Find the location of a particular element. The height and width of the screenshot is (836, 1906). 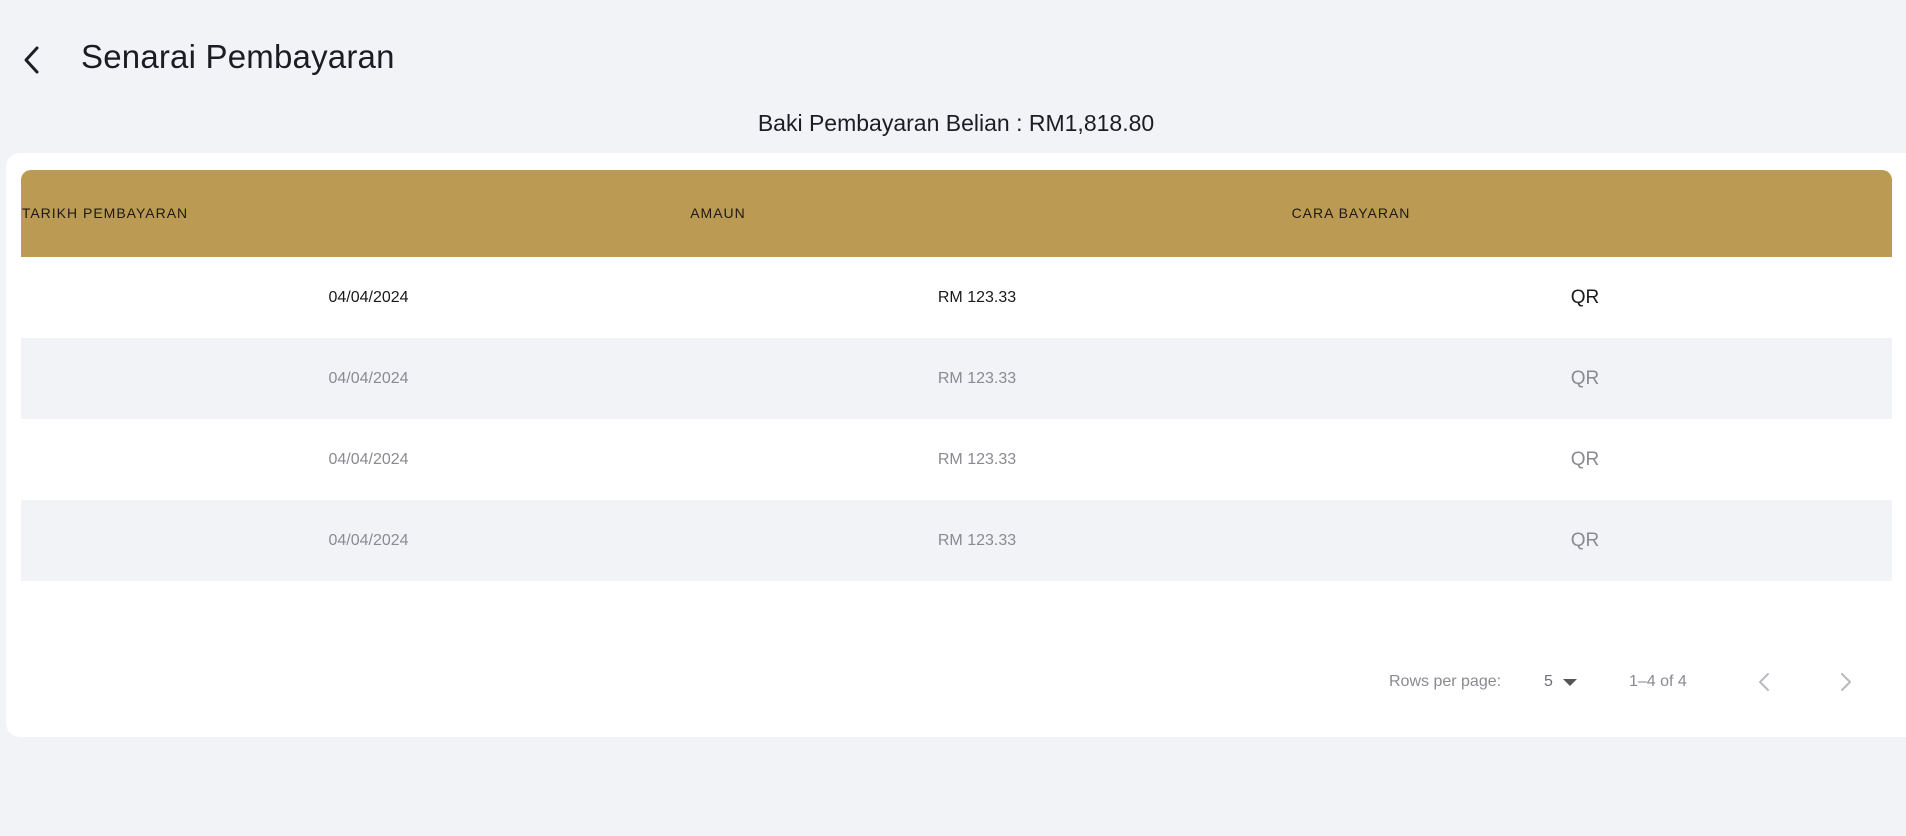

chevron-right-icon is located at coordinates (1846, 682).